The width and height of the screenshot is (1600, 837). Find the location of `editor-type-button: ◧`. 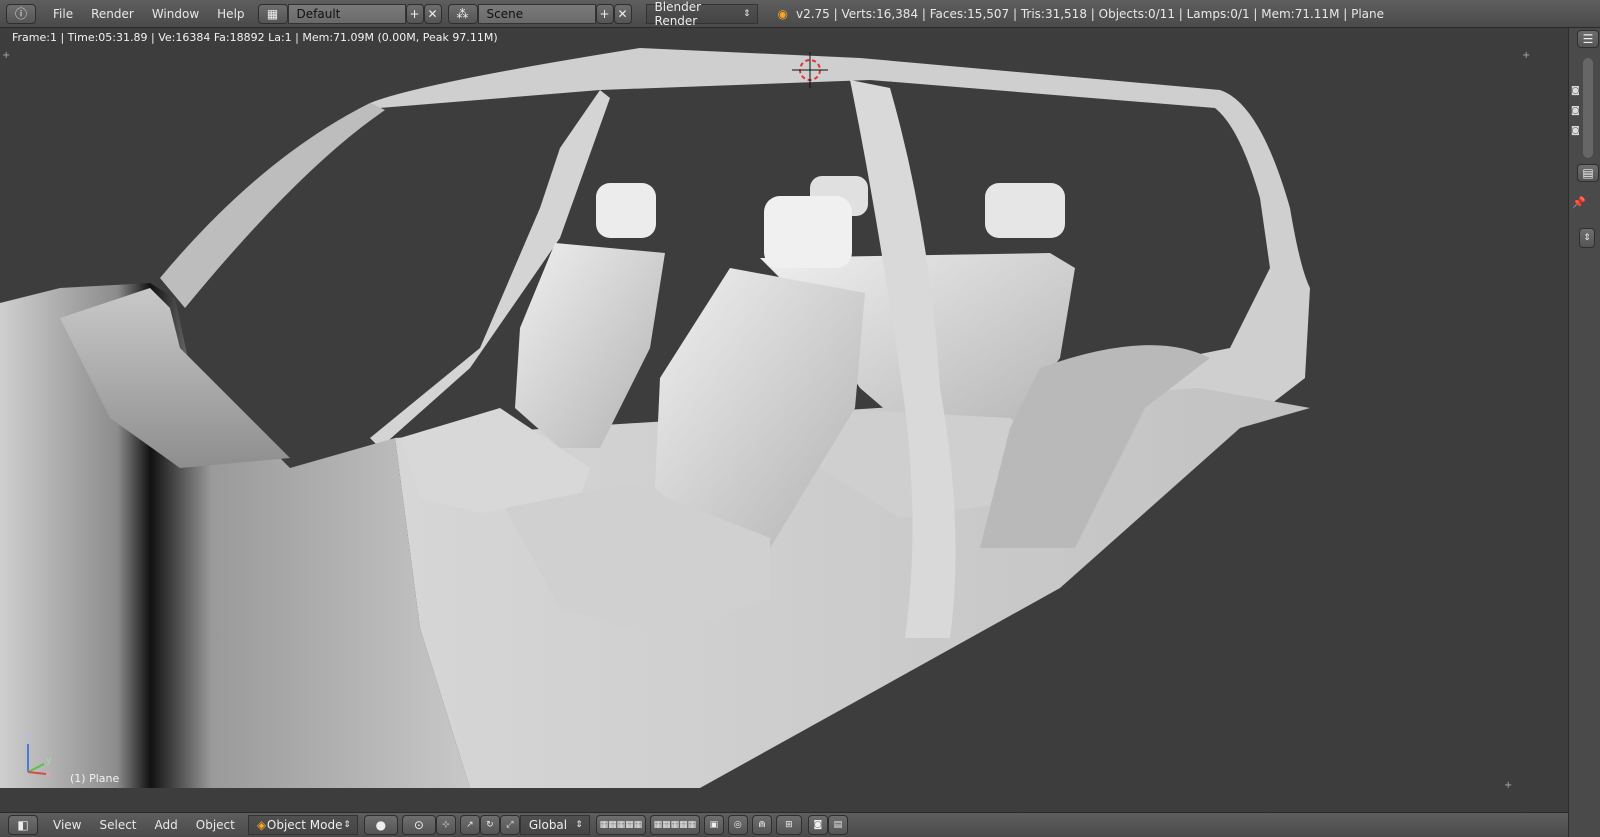

editor-type-button: ◧ is located at coordinates (23, 825).